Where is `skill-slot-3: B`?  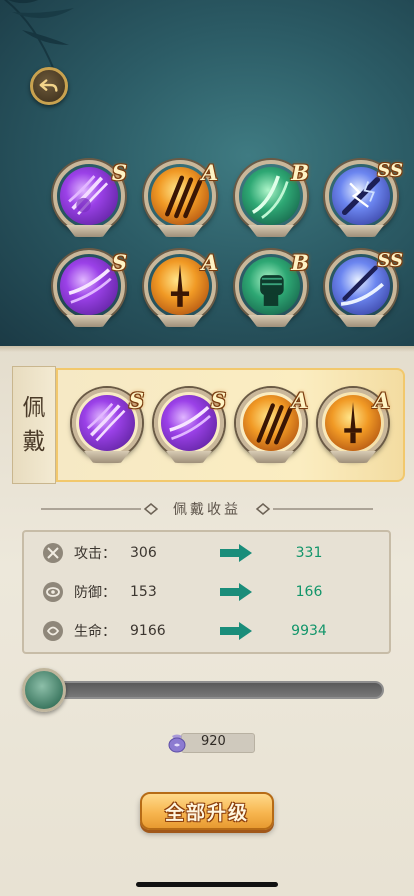 skill-slot-3: B is located at coordinates (272, 198).